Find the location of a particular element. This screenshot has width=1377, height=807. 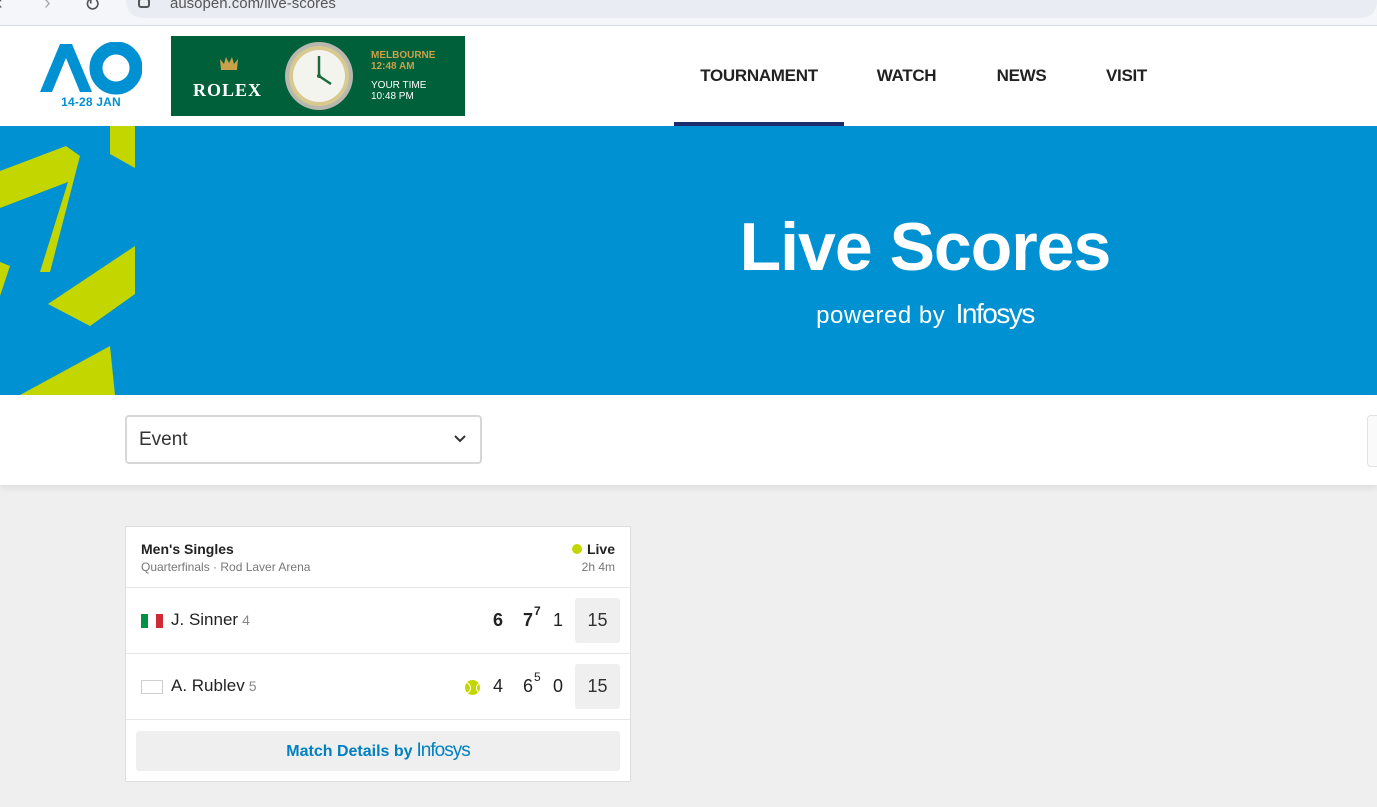

nav-tournament: TOURNAMENT is located at coordinates (759, 76).